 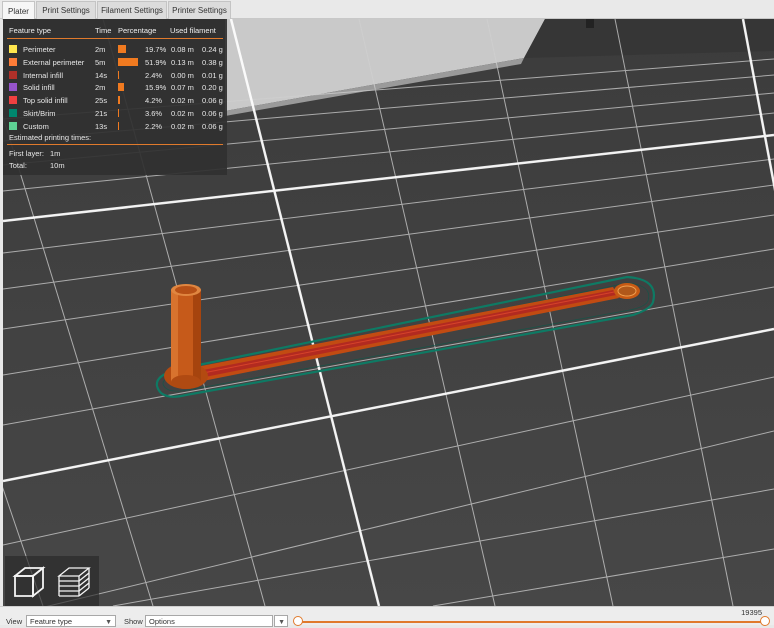 What do you see at coordinates (39, 88) in the screenshot?
I see `legend-feature-name: Solid infill` at bounding box center [39, 88].